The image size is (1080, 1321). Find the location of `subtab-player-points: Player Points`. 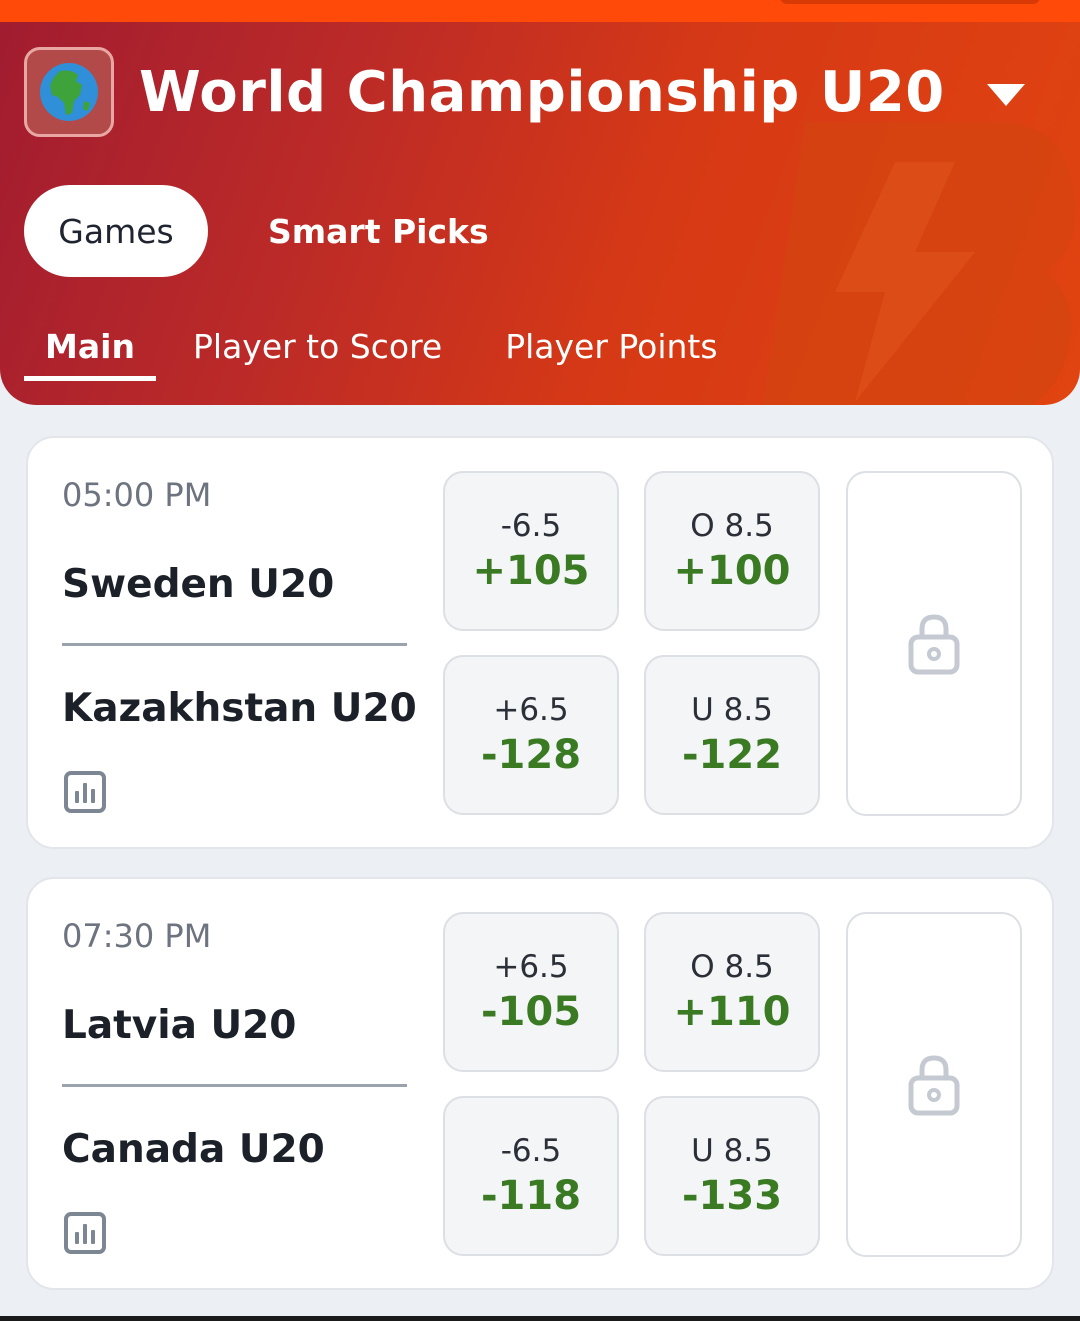

subtab-player-points: Player Points is located at coordinates (611, 354).